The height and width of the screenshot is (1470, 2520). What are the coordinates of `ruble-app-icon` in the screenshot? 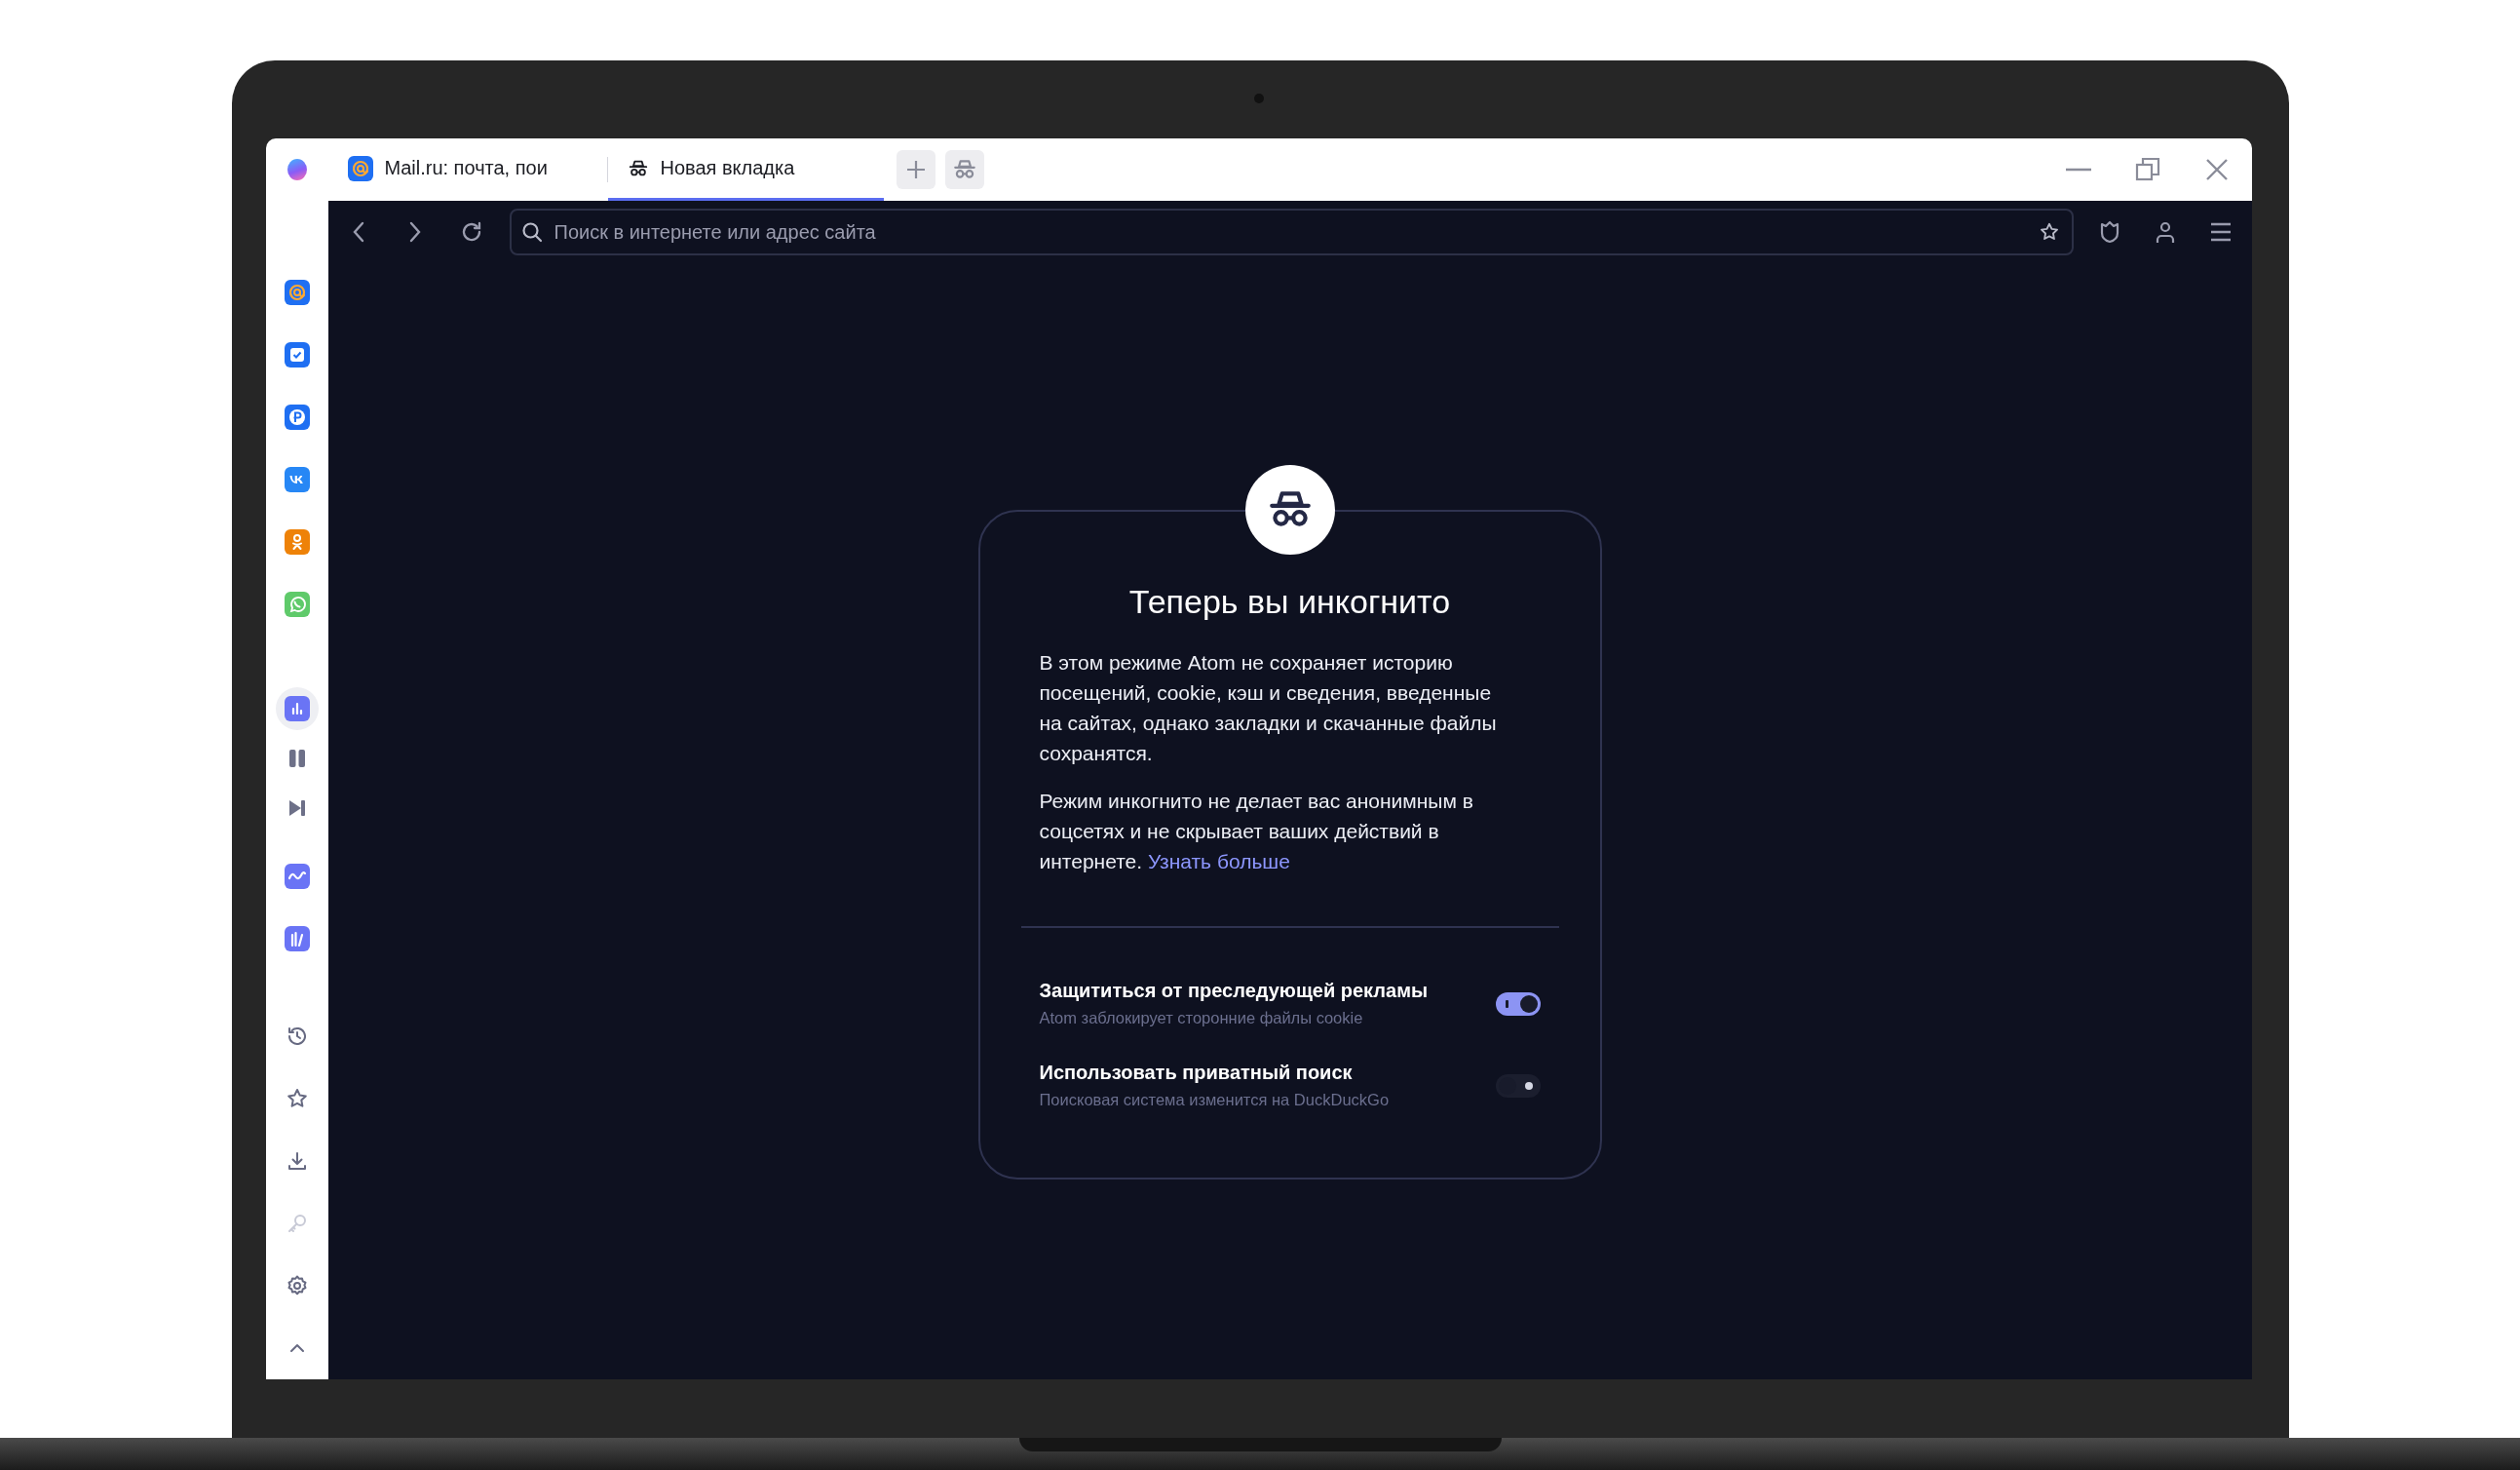 It's located at (297, 417).